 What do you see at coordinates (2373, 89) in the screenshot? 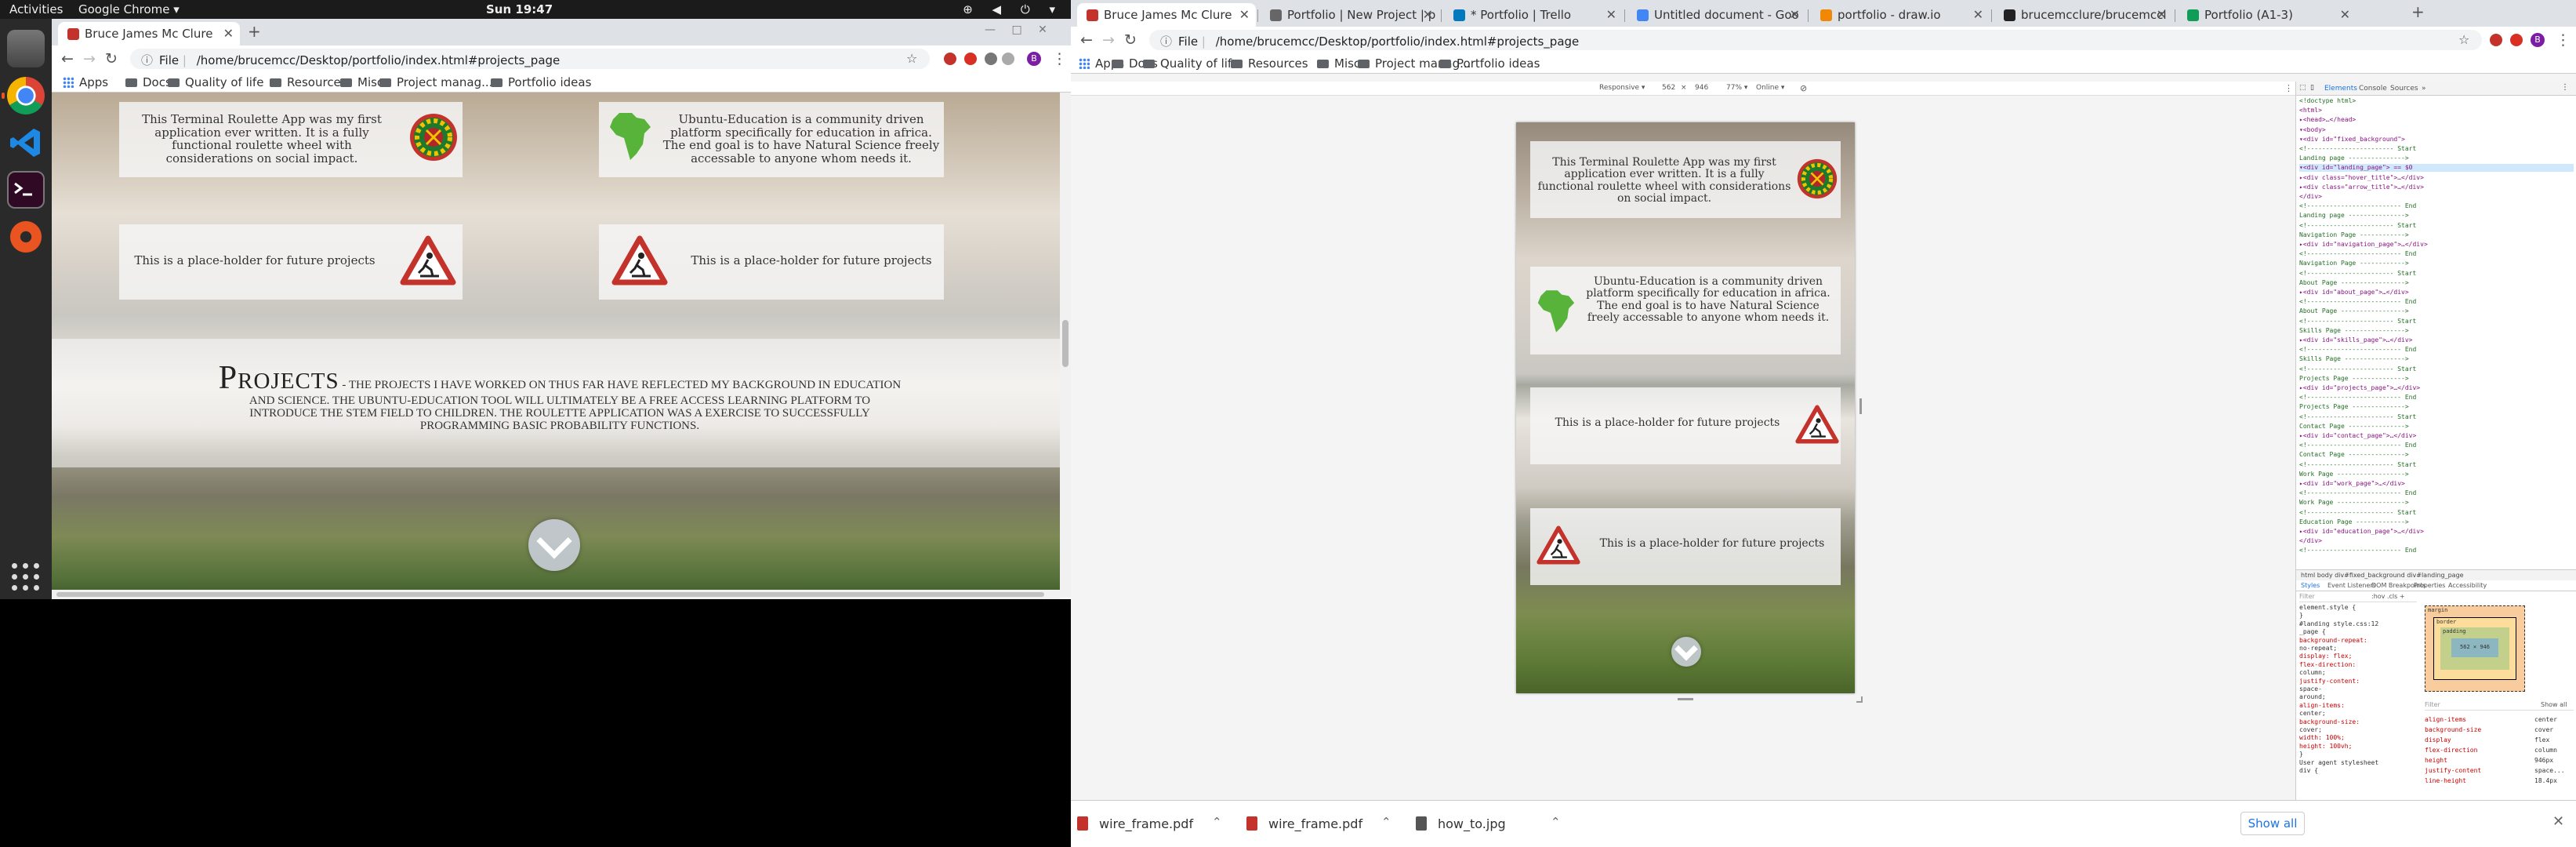
I see `devtools-tab: Console` at bounding box center [2373, 89].